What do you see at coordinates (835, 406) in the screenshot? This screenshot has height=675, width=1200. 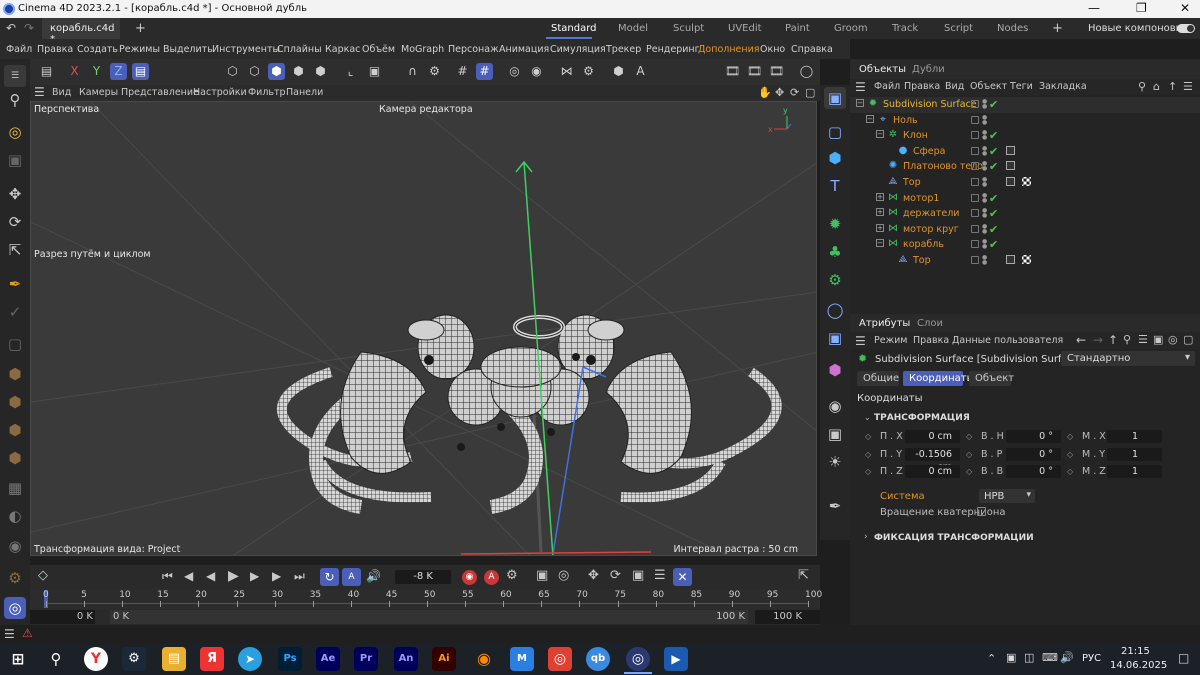 I see `environment-icon: ◉` at bounding box center [835, 406].